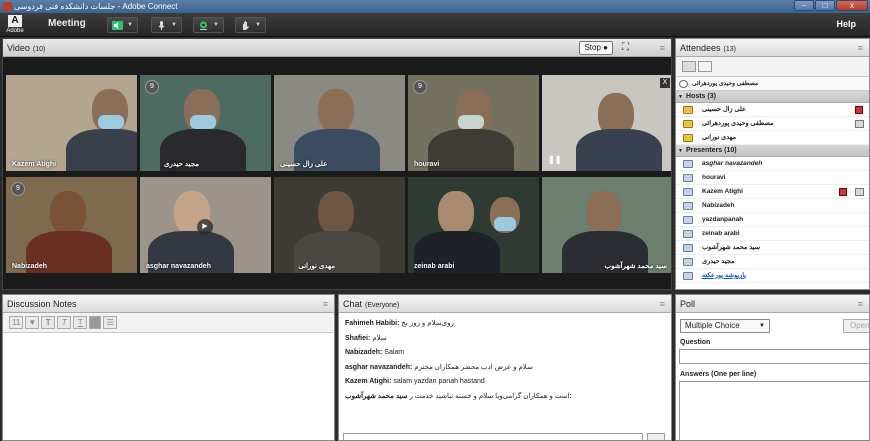 The image size is (870, 441). What do you see at coordinates (205, 123) in the screenshot?
I see `video-tile: 9 مجید حیدری` at bounding box center [205, 123].